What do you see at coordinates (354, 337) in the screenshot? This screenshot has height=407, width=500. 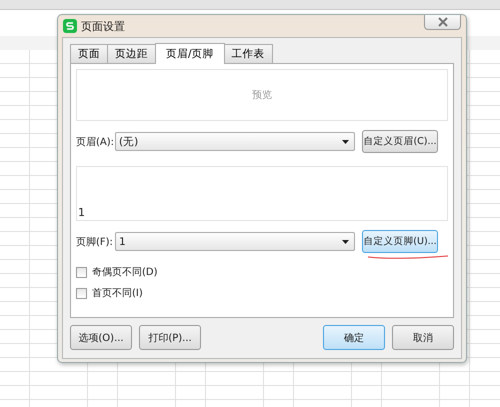 I see `dialog-button: 确定` at bounding box center [354, 337].